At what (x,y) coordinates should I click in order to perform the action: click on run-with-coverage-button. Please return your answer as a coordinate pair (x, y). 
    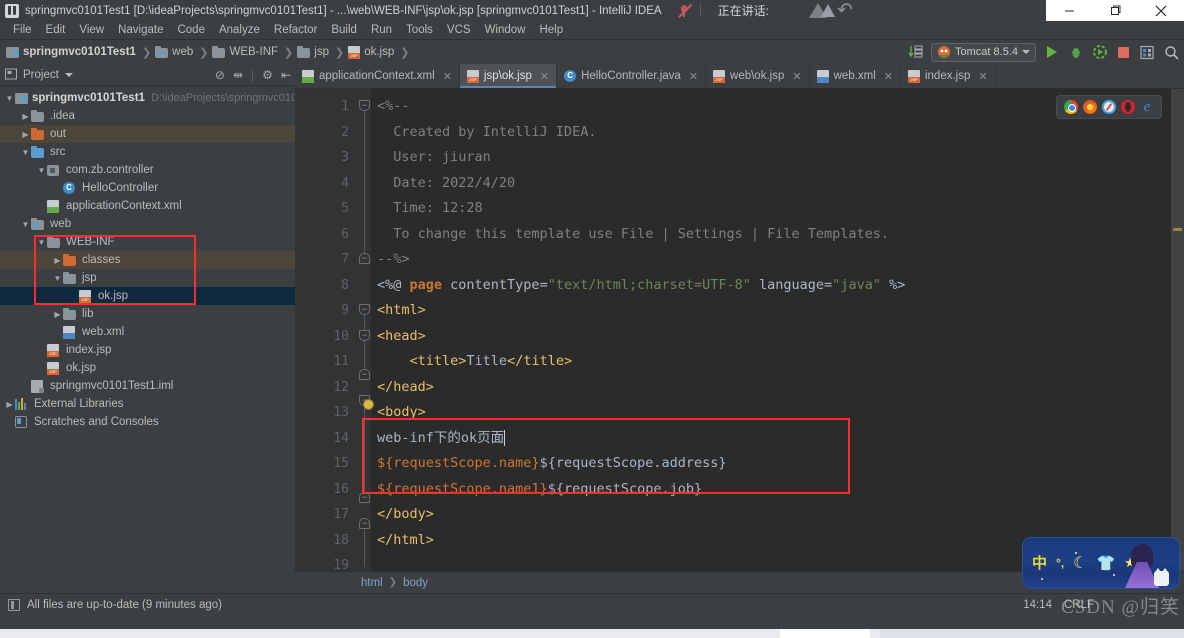
    Looking at the image, I should click on (1099, 52).